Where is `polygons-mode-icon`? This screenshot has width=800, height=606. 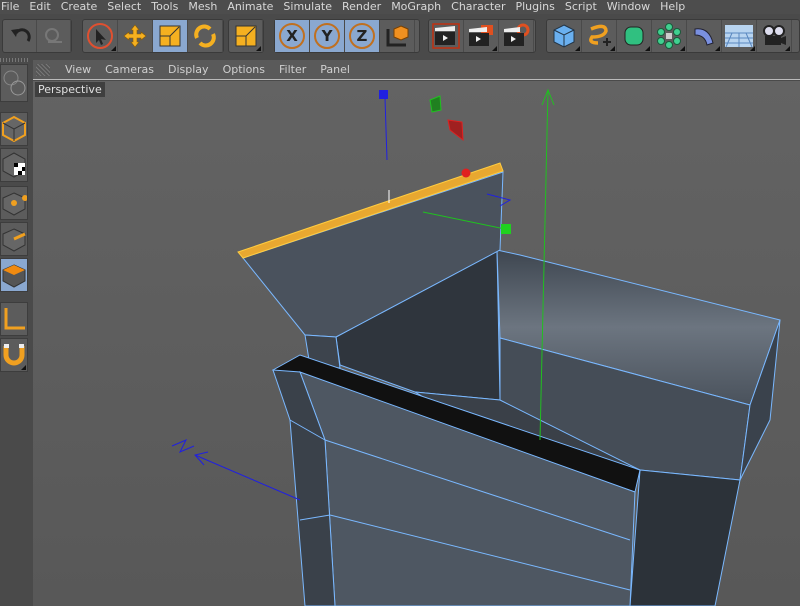 polygons-mode-icon is located at coordinates (14, 276).